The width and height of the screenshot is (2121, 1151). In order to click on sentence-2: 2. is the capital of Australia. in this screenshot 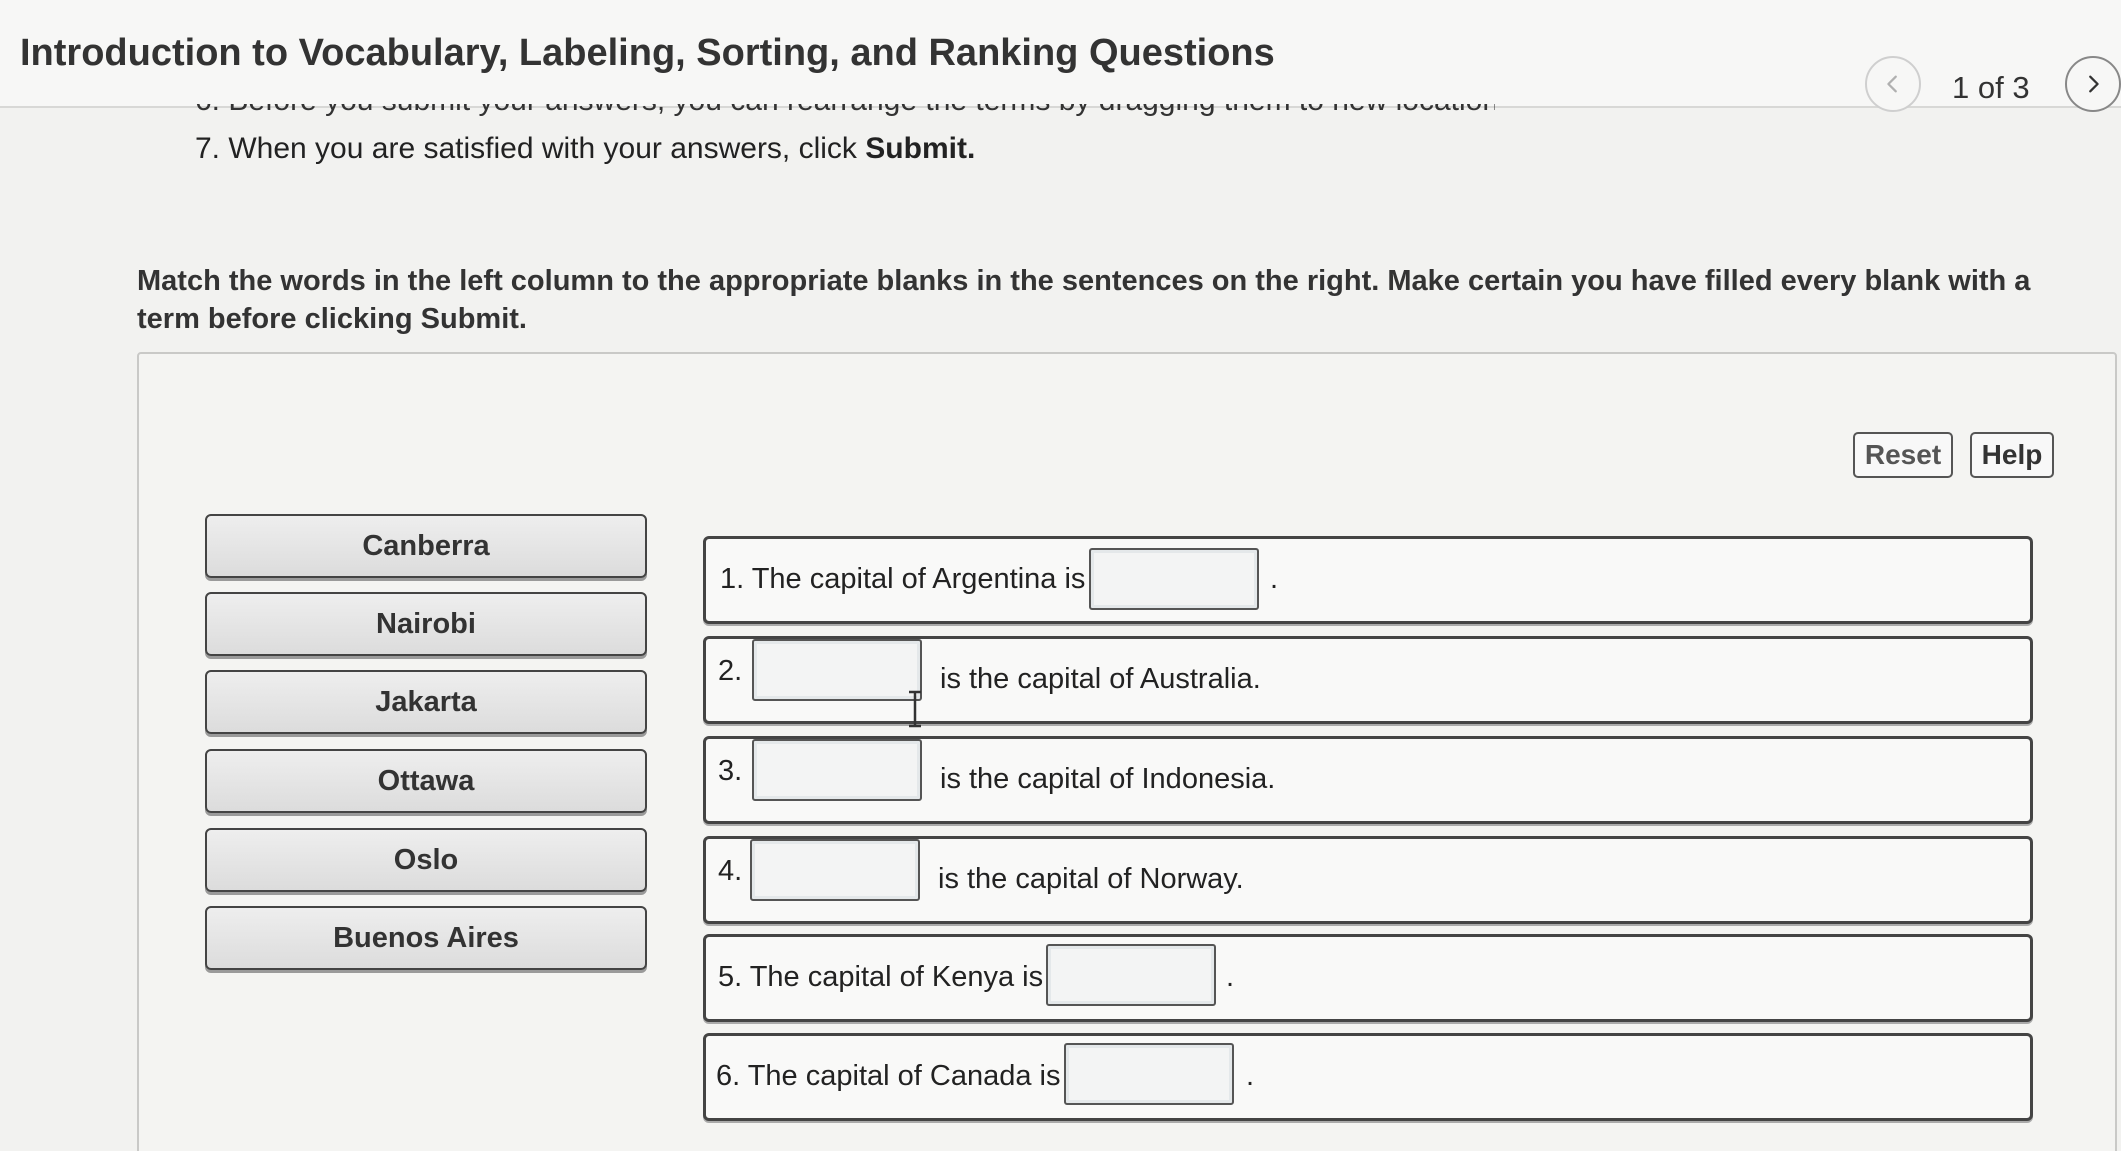, I will do `click(1368, 680)`.